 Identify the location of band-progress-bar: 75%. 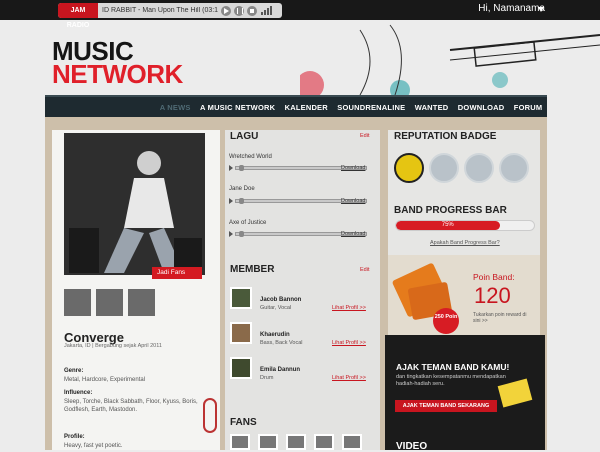
(465, 225).